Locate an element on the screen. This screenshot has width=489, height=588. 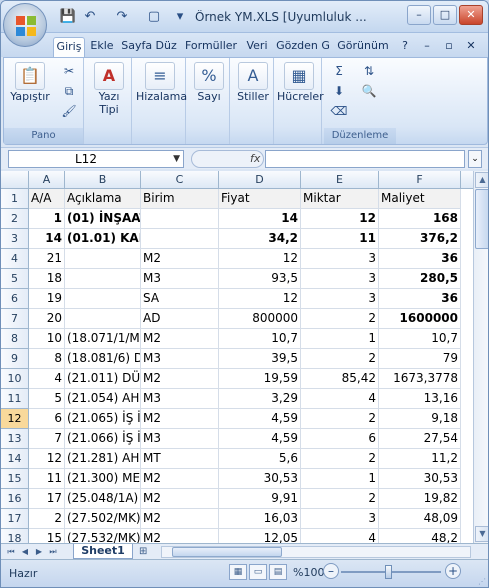
row-header: 6 is located at coordinates (15, 299).